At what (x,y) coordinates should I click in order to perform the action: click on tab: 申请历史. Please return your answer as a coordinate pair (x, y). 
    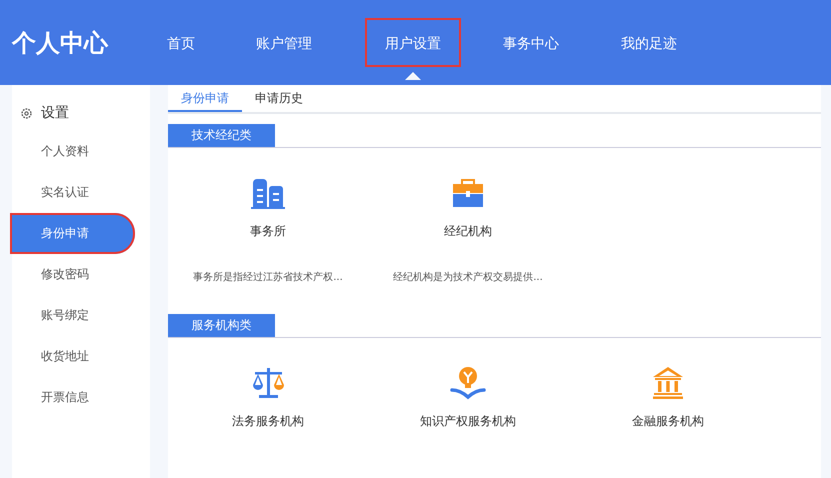
    Looking at the image, I should click on (279, 98).